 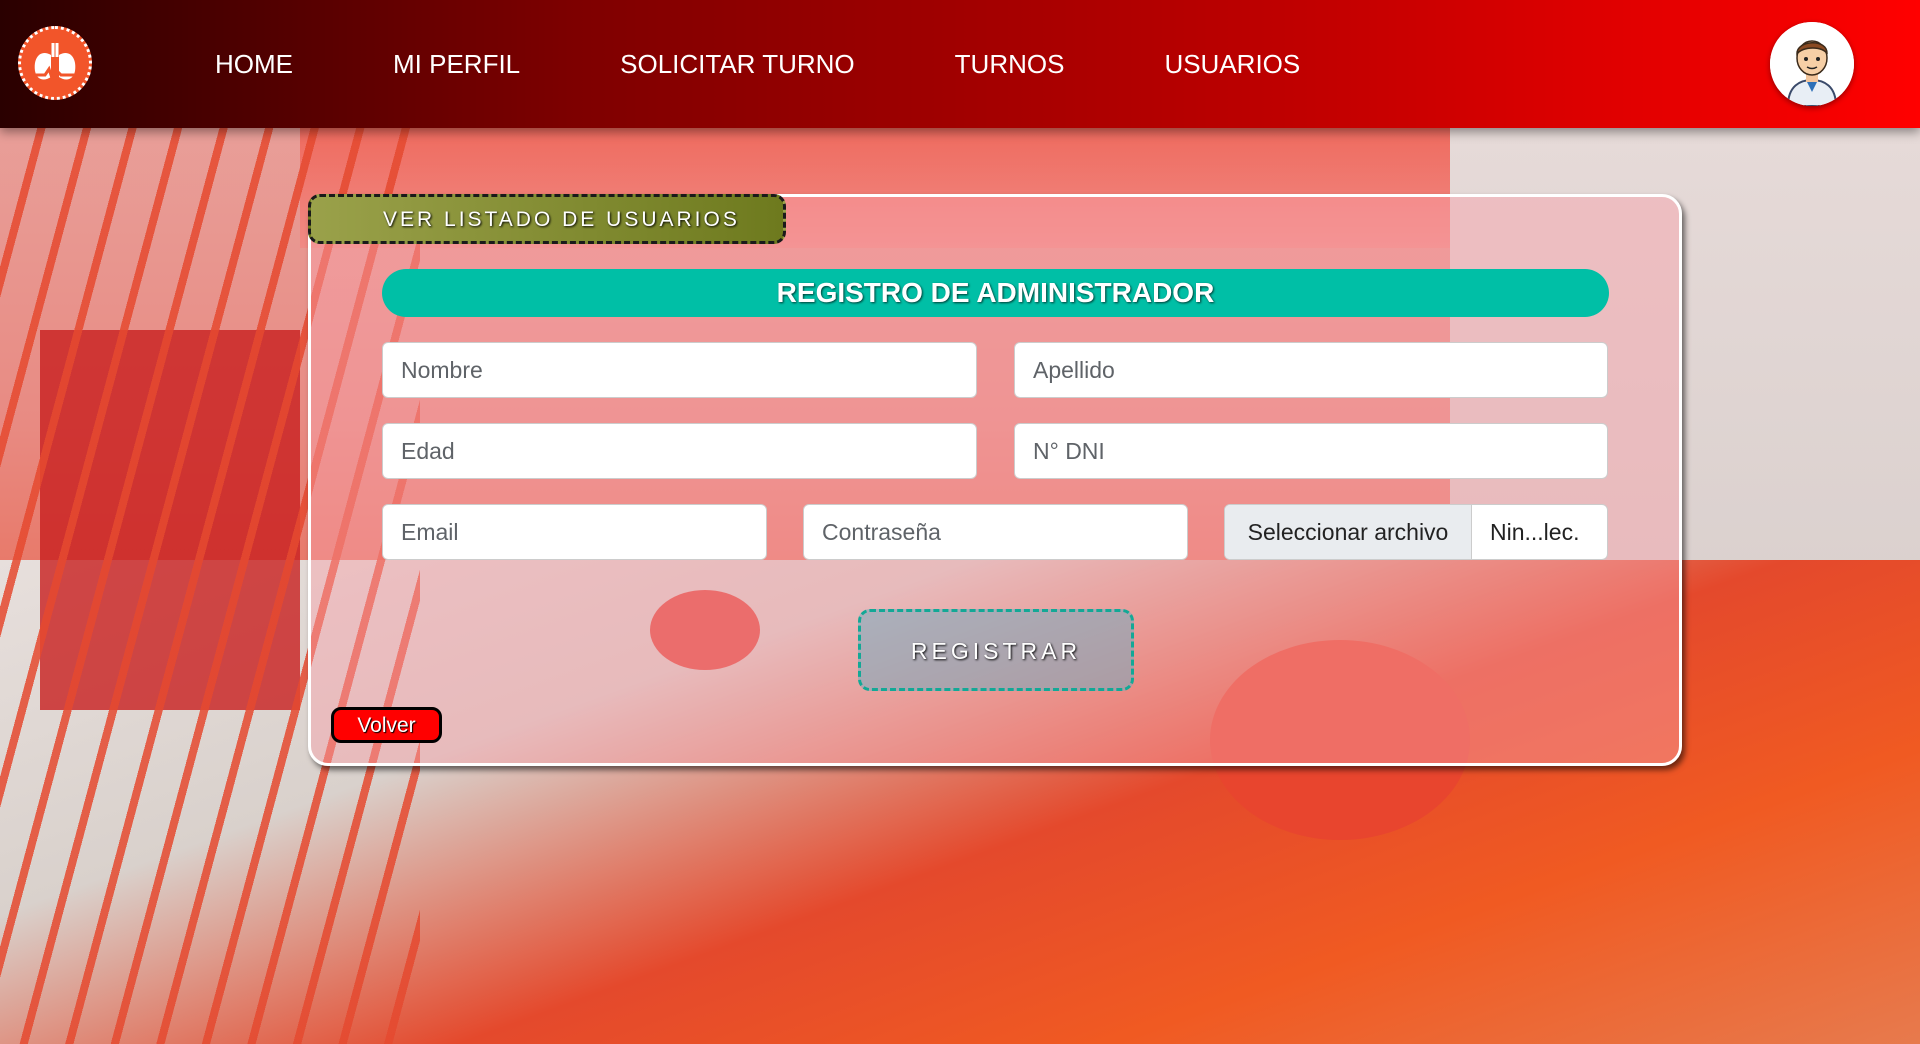 What do you see at coordinates (574, 532) in the screenshot?
I see `email-input` at bounding box center [574, 532].